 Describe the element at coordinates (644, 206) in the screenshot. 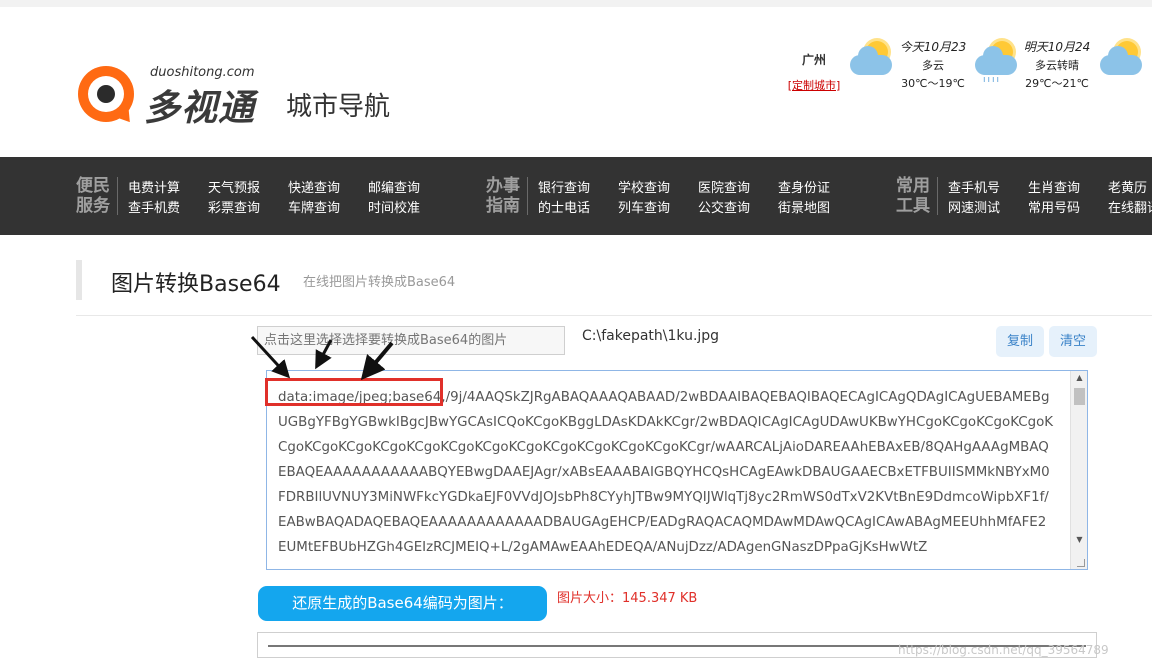

I see `nav-item: 列车查询` at that location.